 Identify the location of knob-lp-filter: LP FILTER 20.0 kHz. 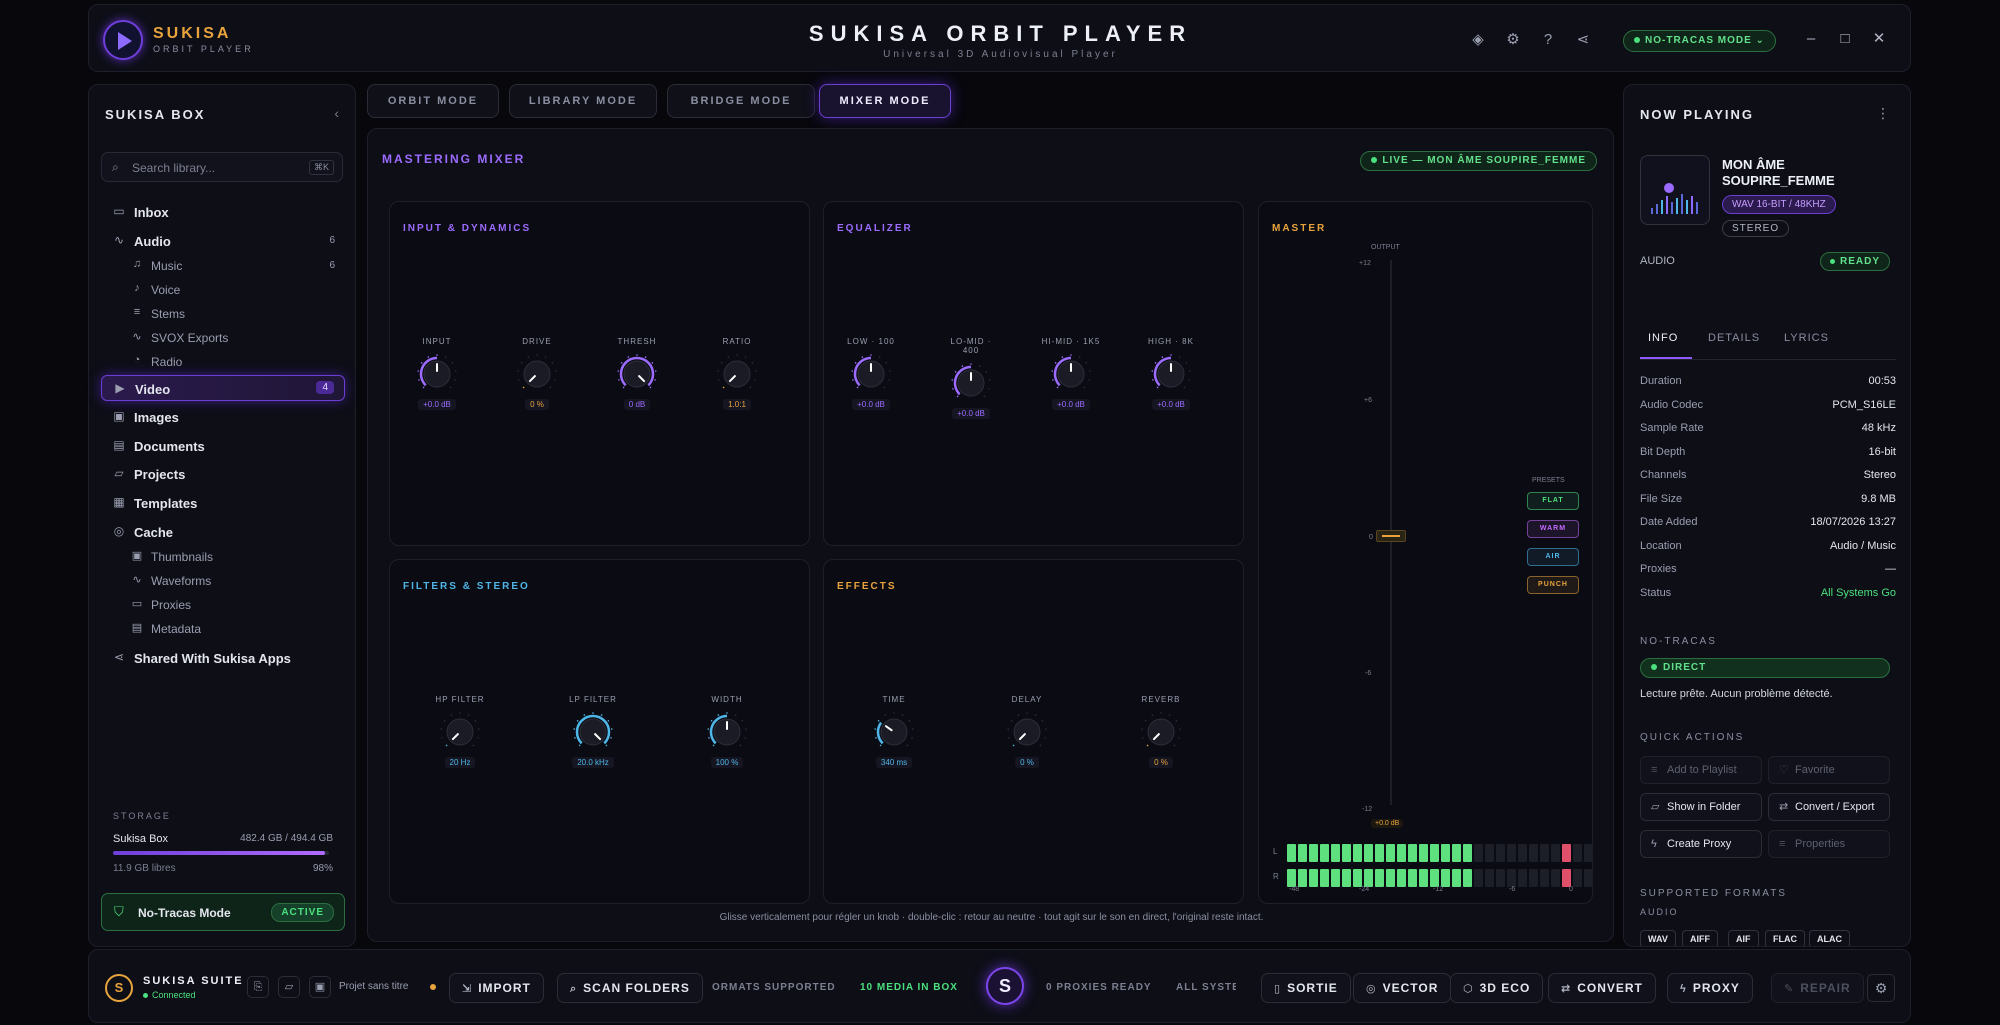
(593, 732).